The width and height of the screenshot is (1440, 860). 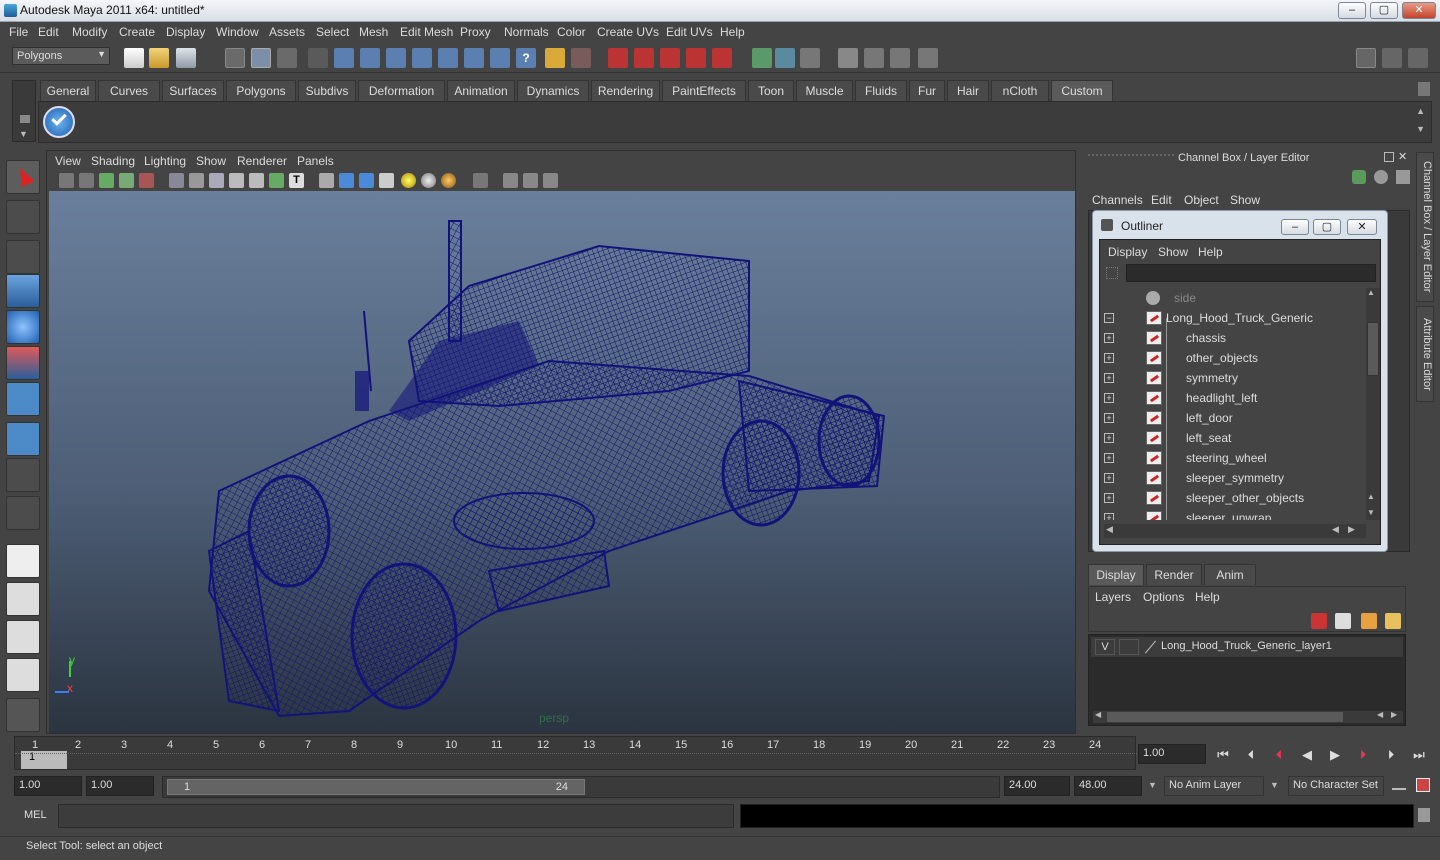 What do you see at coordinates (165, 161) in the screenshot?
I see `viewport-menu-lighting: Lighting` at bounding box center [165, 161].